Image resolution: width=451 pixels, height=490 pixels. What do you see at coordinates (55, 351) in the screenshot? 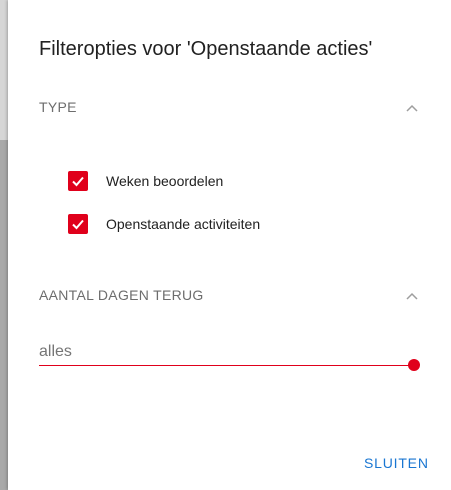
I see `slider-value-label: alles` at bounding box center [55, 351].